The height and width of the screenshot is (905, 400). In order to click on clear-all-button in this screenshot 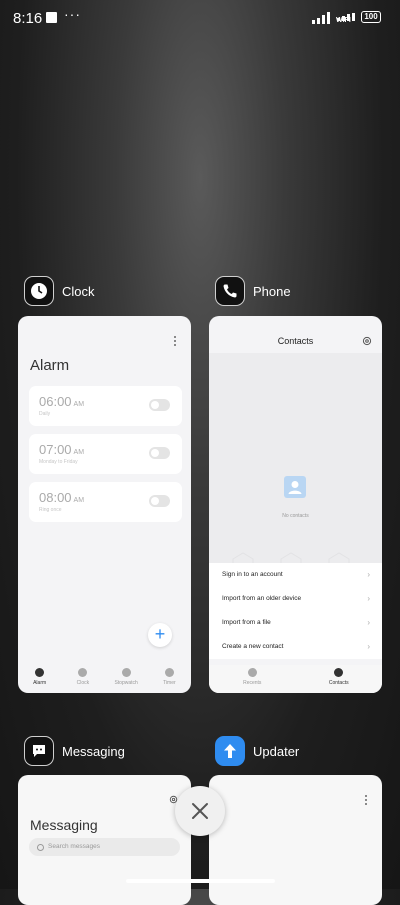, I will do `click(200, 811)`.